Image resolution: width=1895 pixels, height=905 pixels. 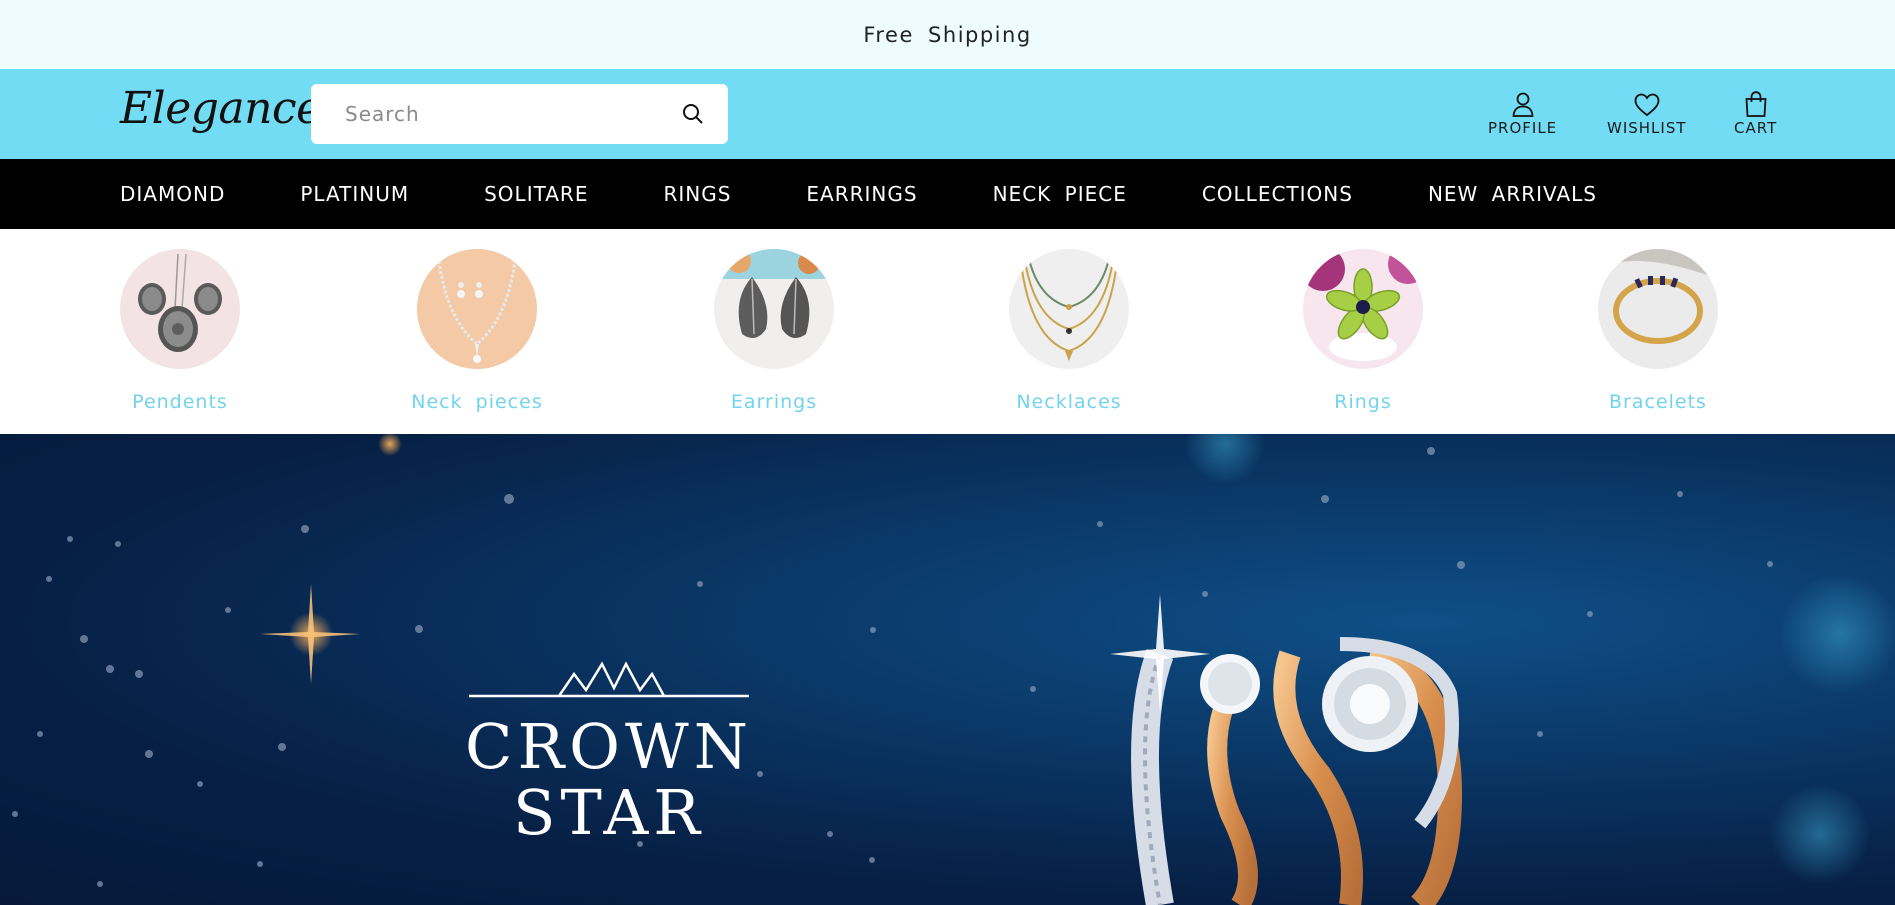 I want to click on search-input, so click(x=512, y=114).